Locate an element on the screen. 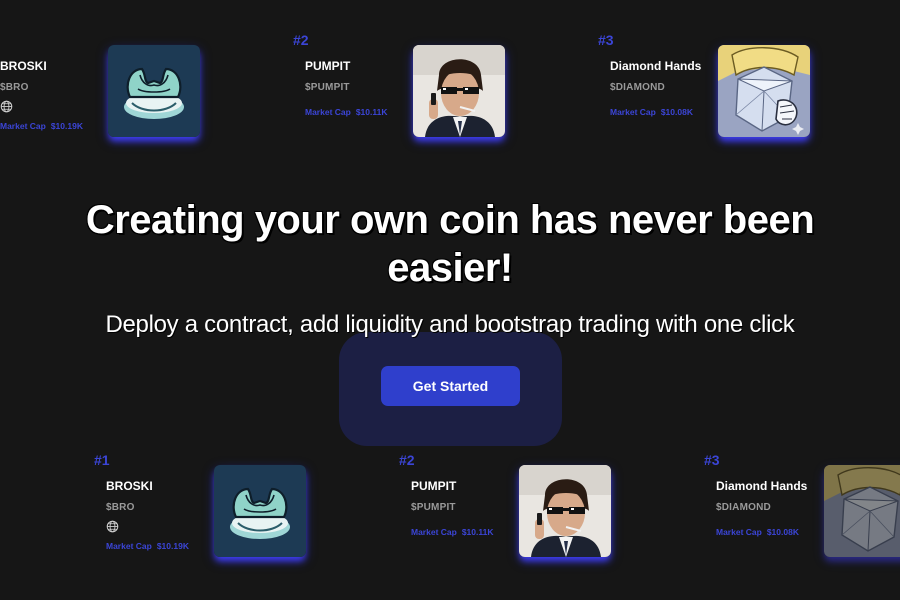  hero-title-line1: Creating your own coin has never been is located at coordinates (450, 220).